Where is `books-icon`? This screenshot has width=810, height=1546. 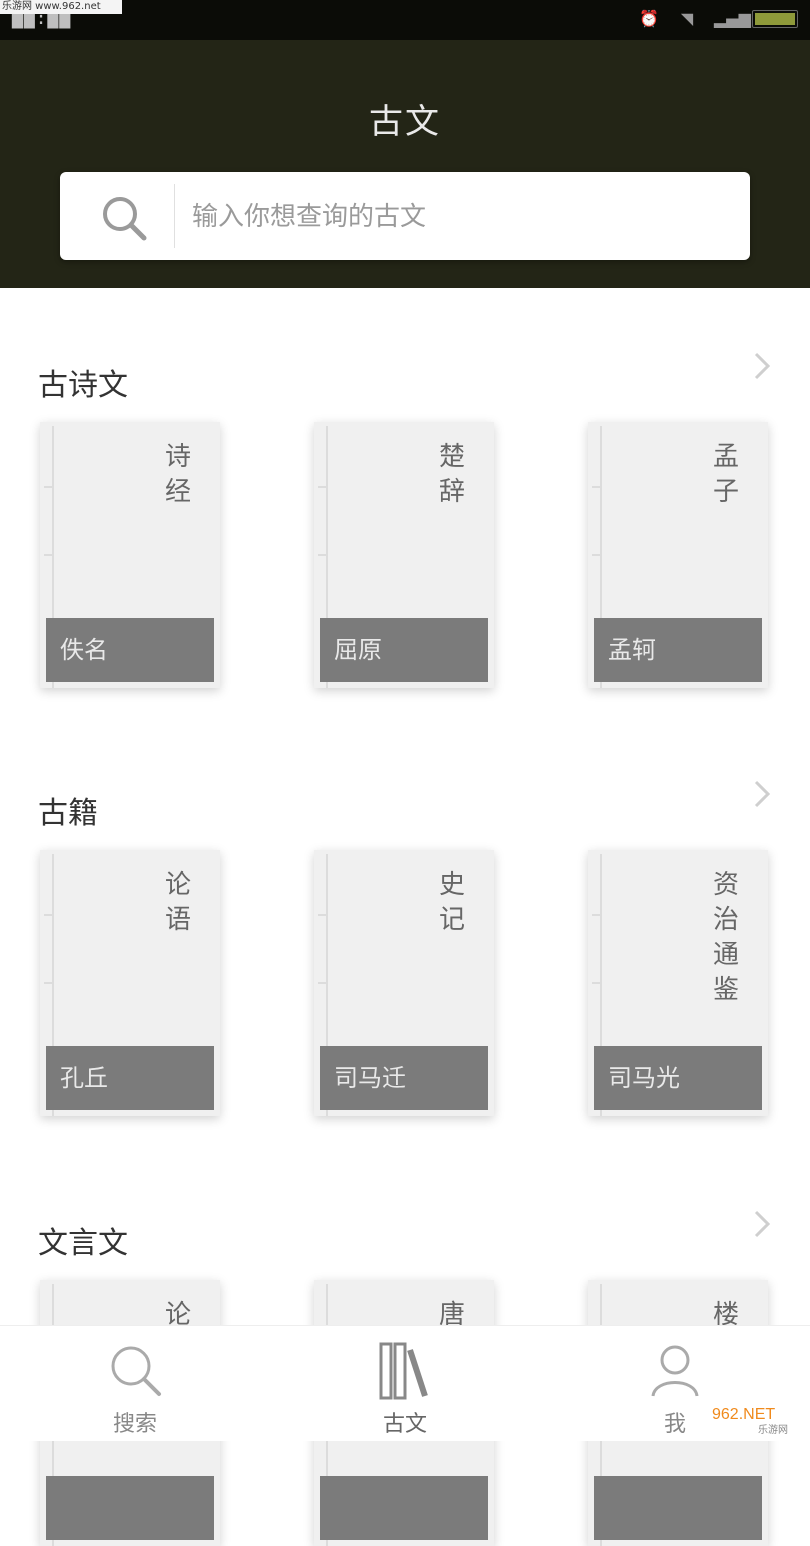 books-icon is located at coordinates (403, 1371).